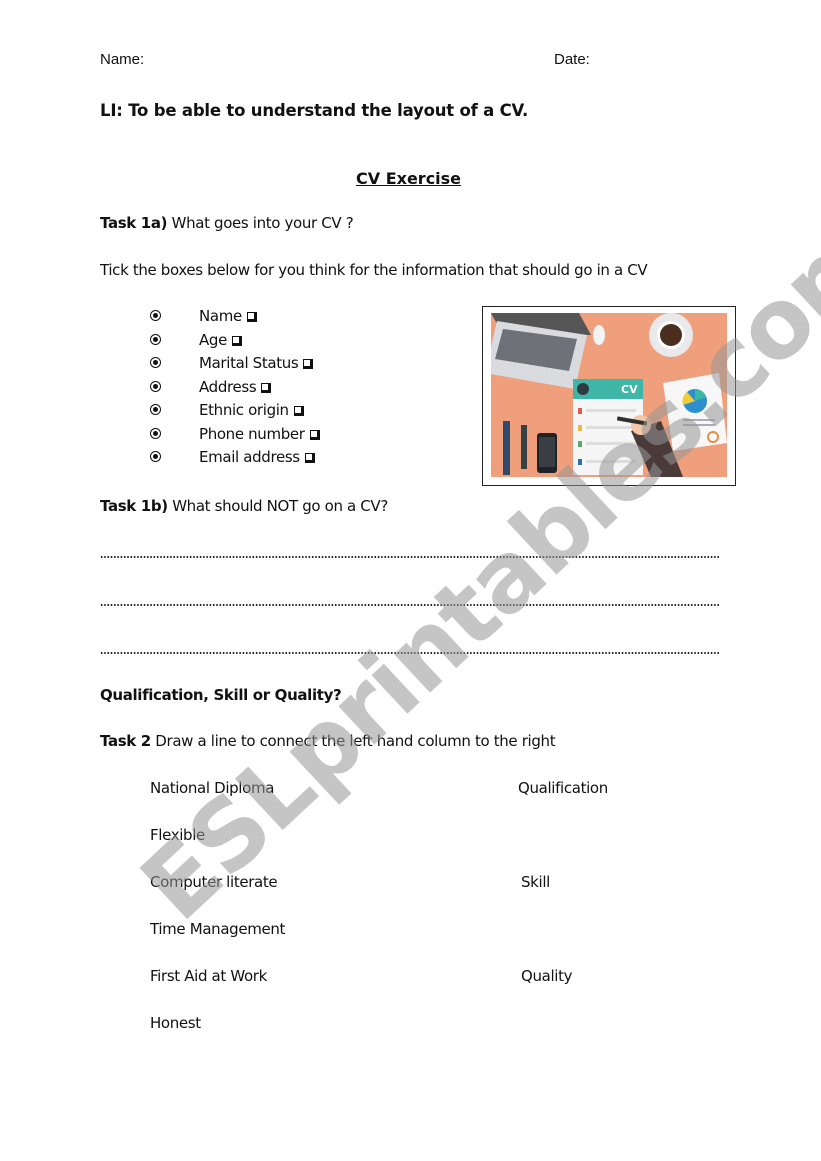  I want to click on item-label: Age, so click(213, 339).